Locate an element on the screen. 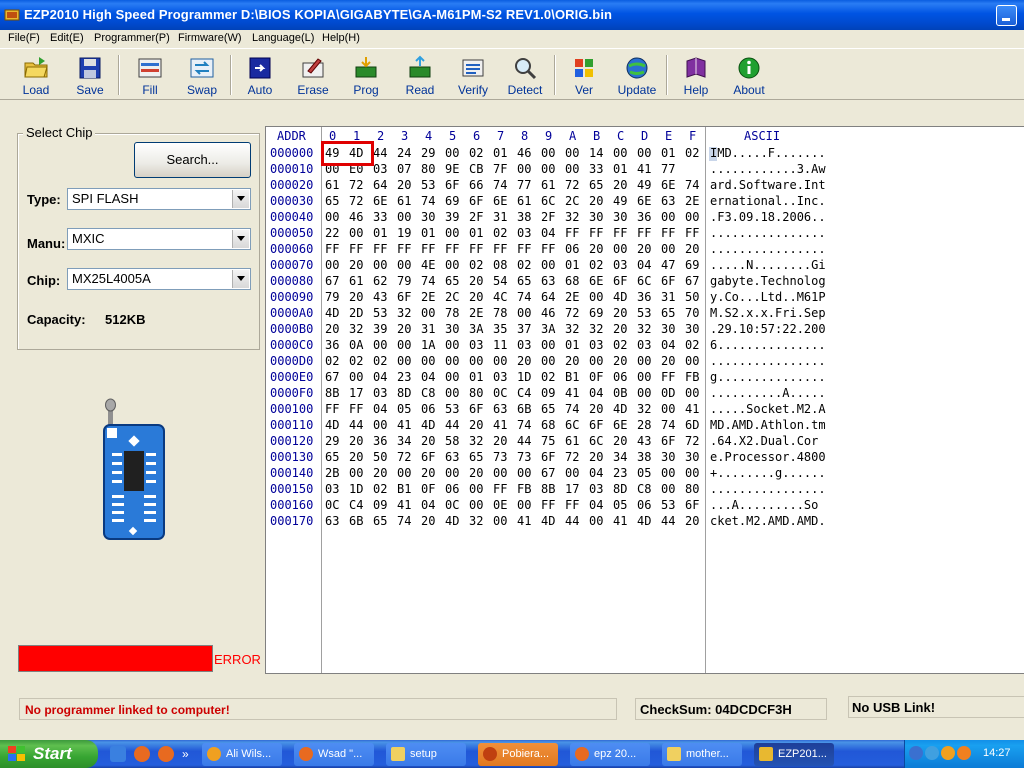  hex-byte: 68 is located at coordinates (572, 281).